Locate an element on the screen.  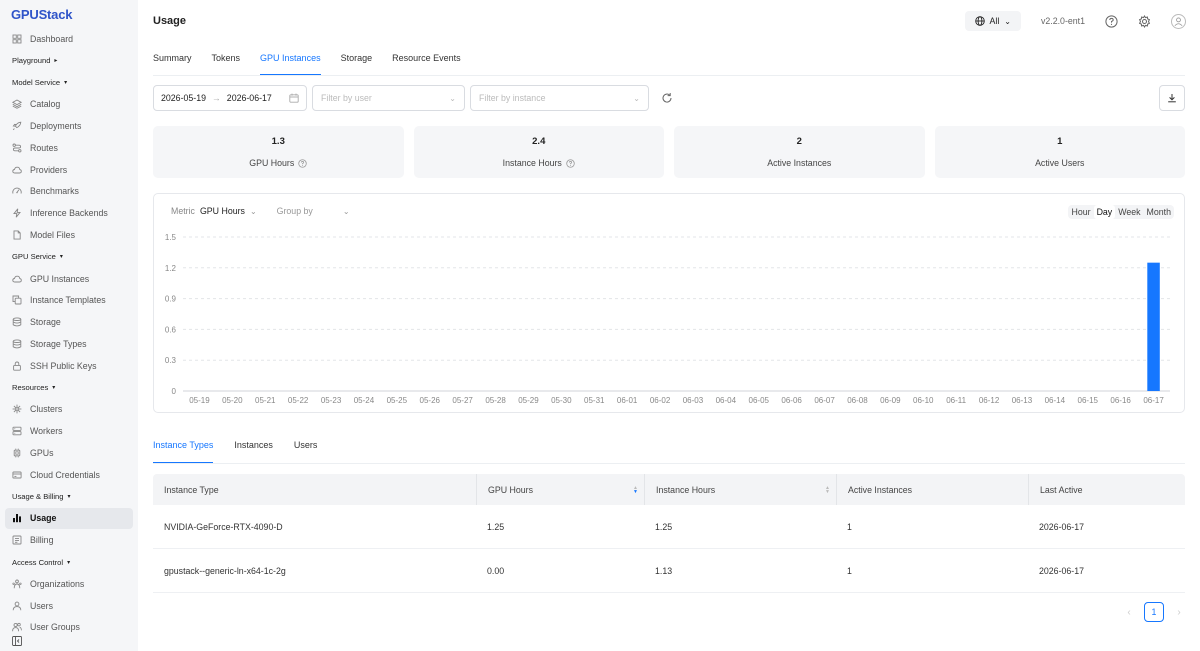
sidebar-item-providers: Providers is located at coordinates (69, 170).